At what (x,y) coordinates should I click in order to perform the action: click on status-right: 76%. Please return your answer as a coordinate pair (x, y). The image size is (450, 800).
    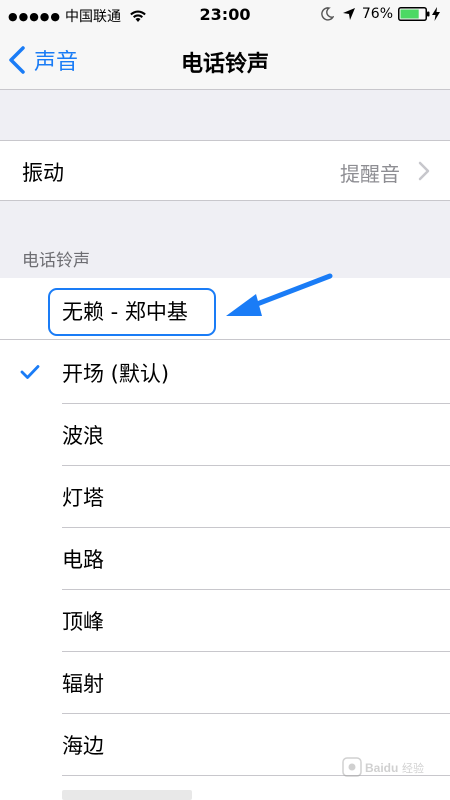
    Looking at the image, I should click on (380, 14).